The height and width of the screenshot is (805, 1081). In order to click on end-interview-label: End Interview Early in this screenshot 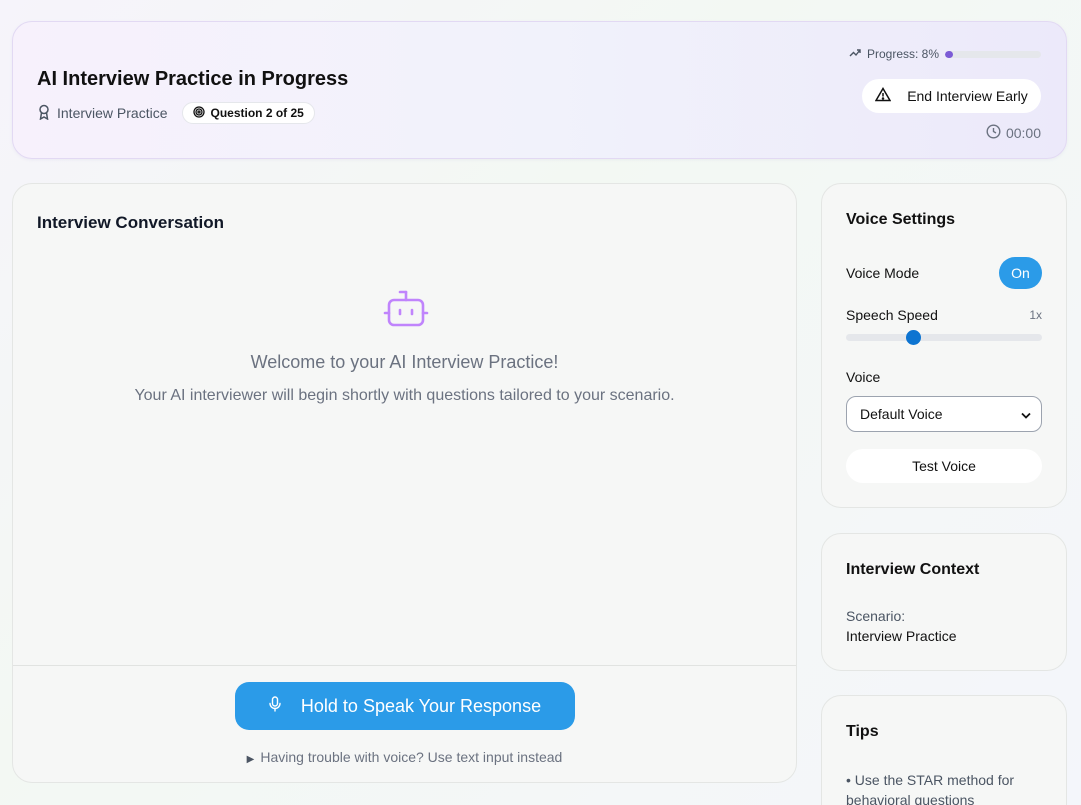, I will do `click(967, 96)`.